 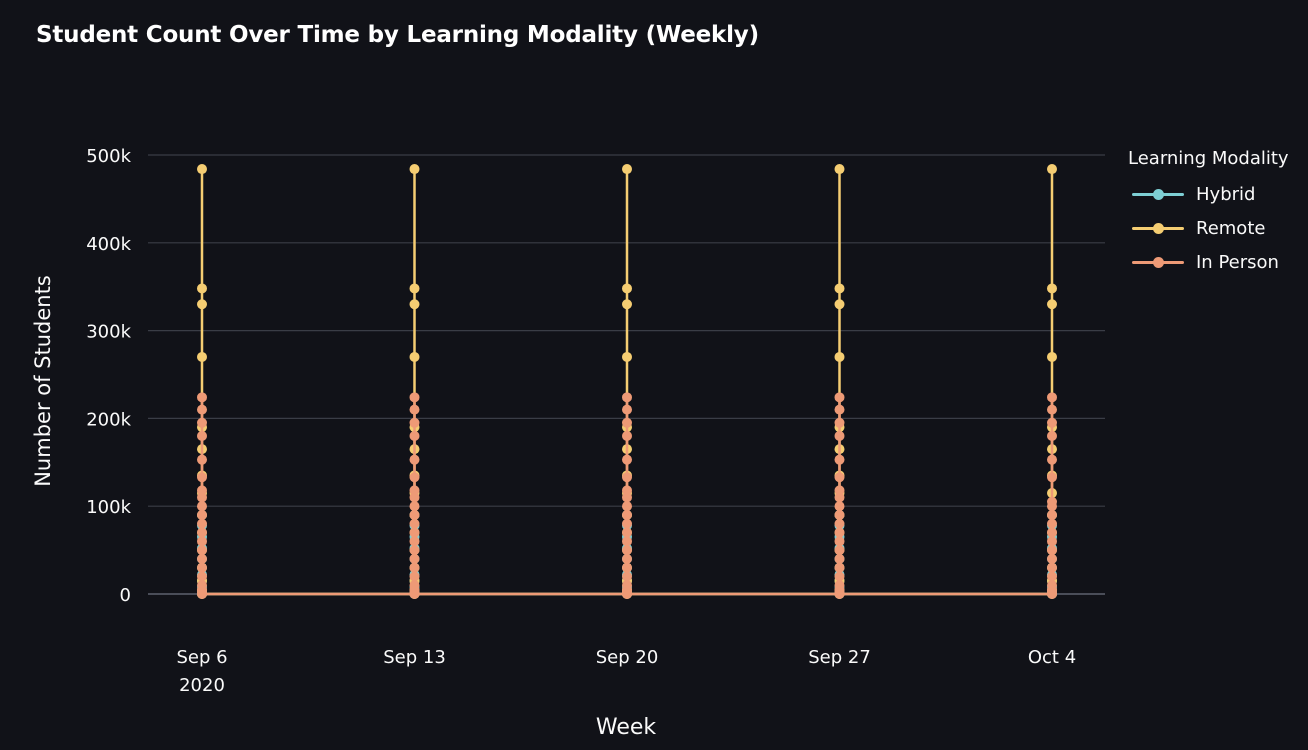 What do you see at coordinates (1208, 194) in the screenshot?
I see `legend-item-hybrid: Hybrid` at bounding box center [1208, 194].